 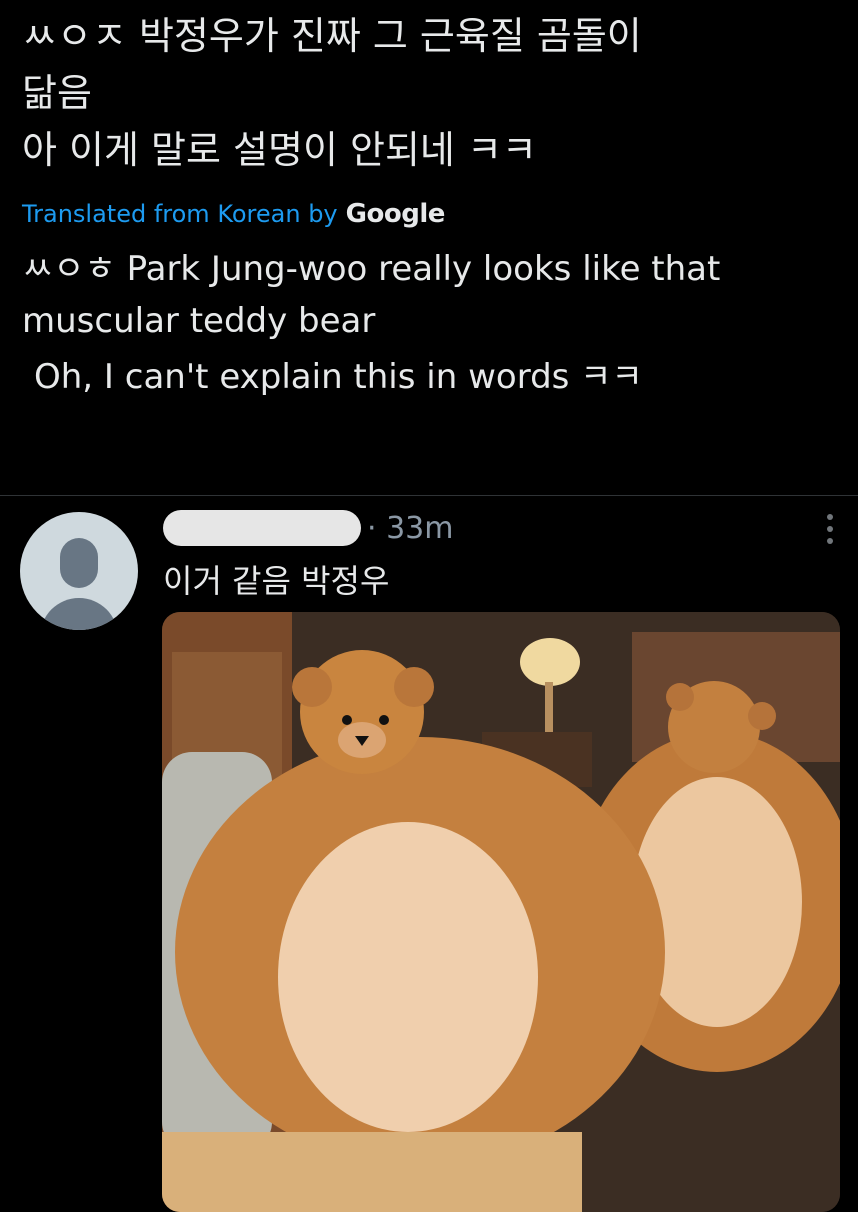 What do you see at coordinates (79, 571) in the screenshot?
I see `default-avatar-icon` at bounding box center [79, 571].